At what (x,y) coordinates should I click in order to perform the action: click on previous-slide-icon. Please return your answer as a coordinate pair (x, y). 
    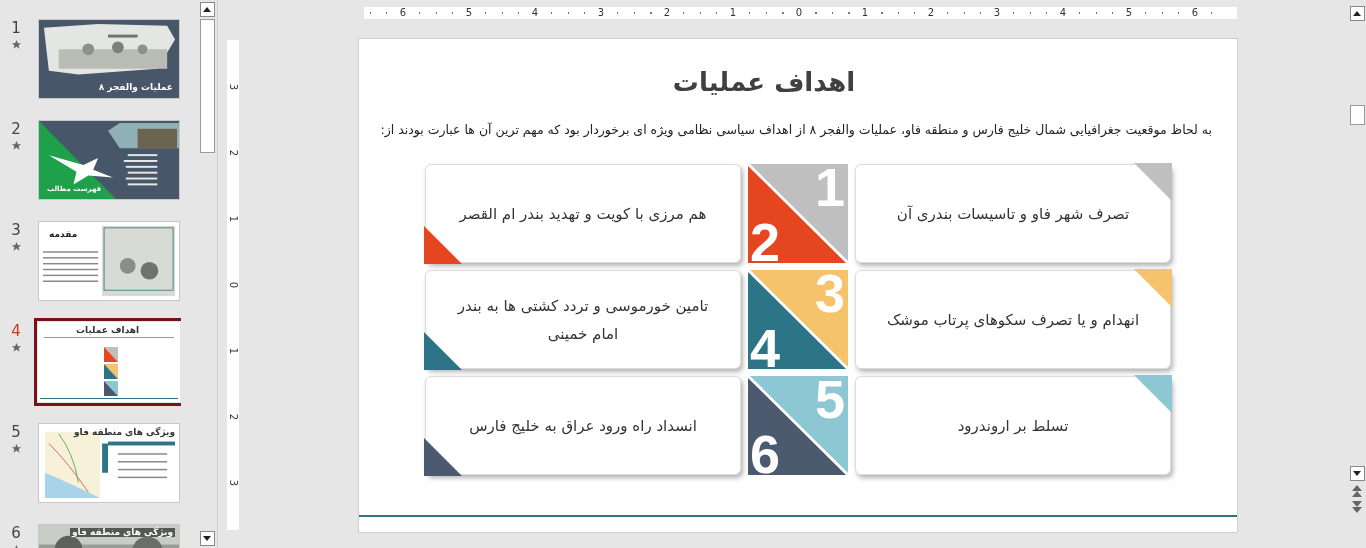
    Looking at the image, I should click on (1357, 491).